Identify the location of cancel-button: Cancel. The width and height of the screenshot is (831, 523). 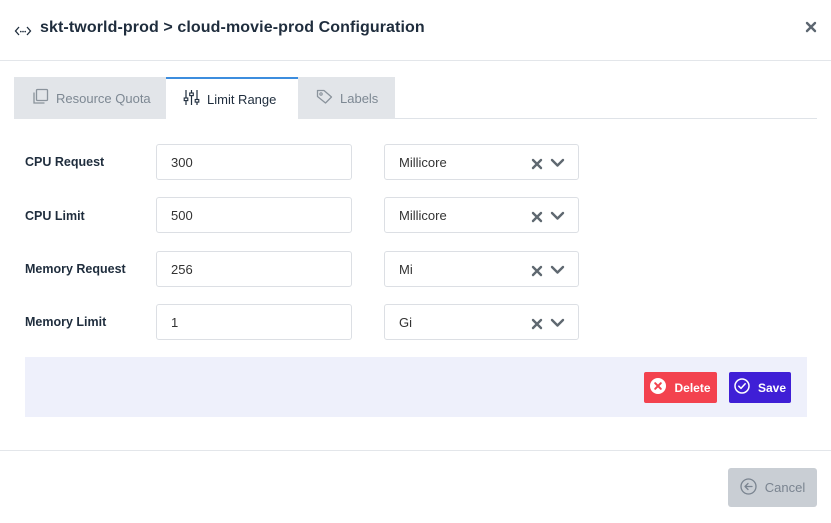
(772, 487).